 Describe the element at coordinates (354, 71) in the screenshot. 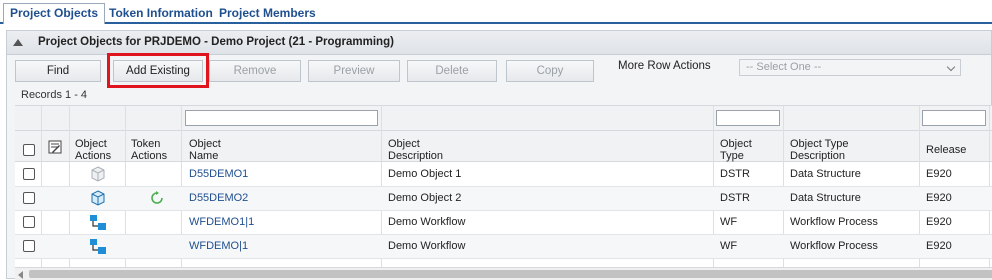

I see `preview-button: Preview` at that location.